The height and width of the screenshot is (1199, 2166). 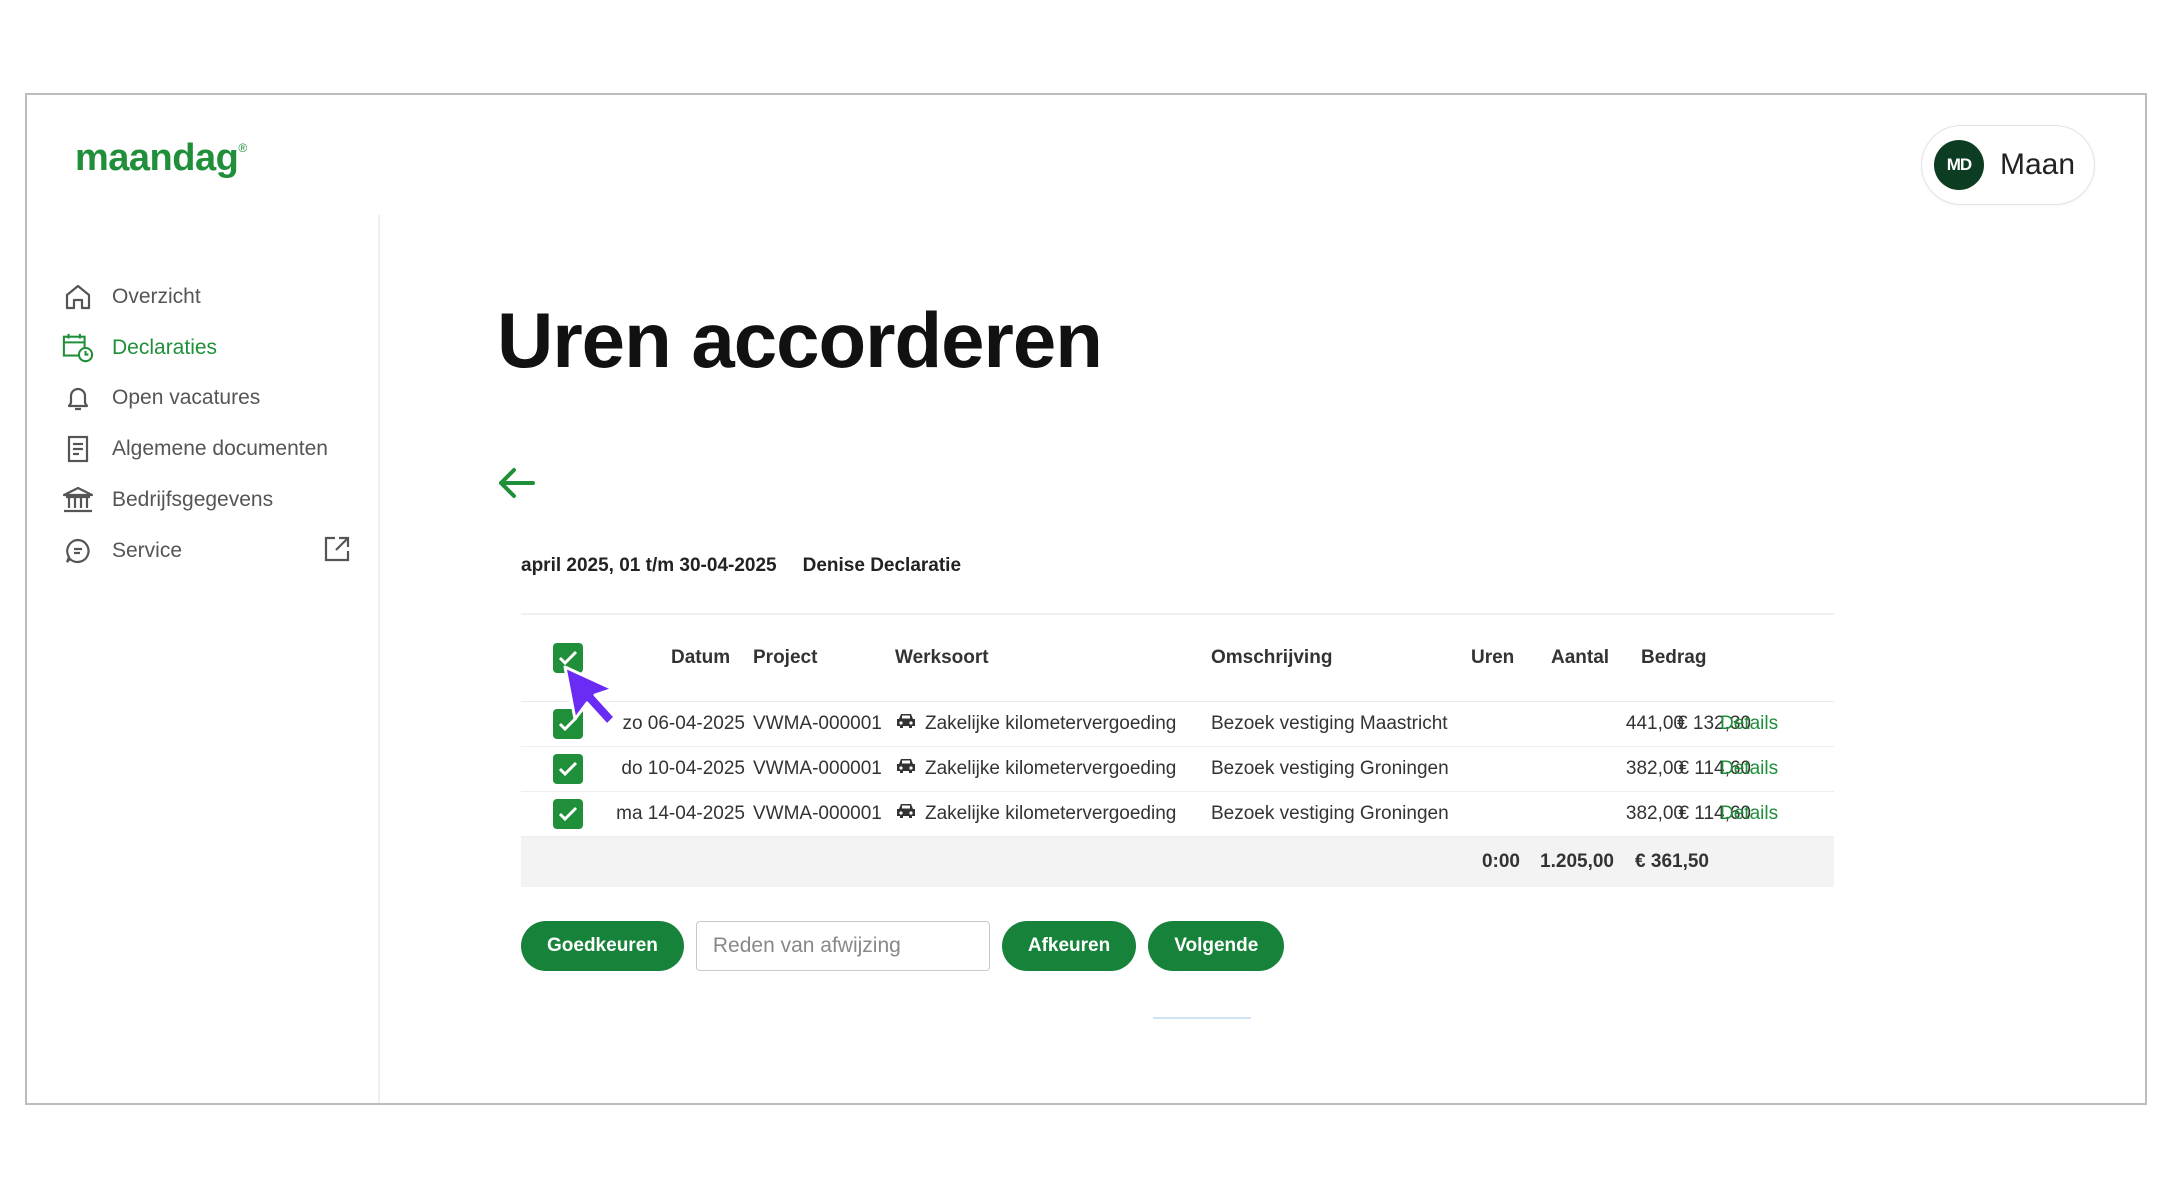 I want to click on column-header-aantal: Aantal, so click(x=1580, y=658).